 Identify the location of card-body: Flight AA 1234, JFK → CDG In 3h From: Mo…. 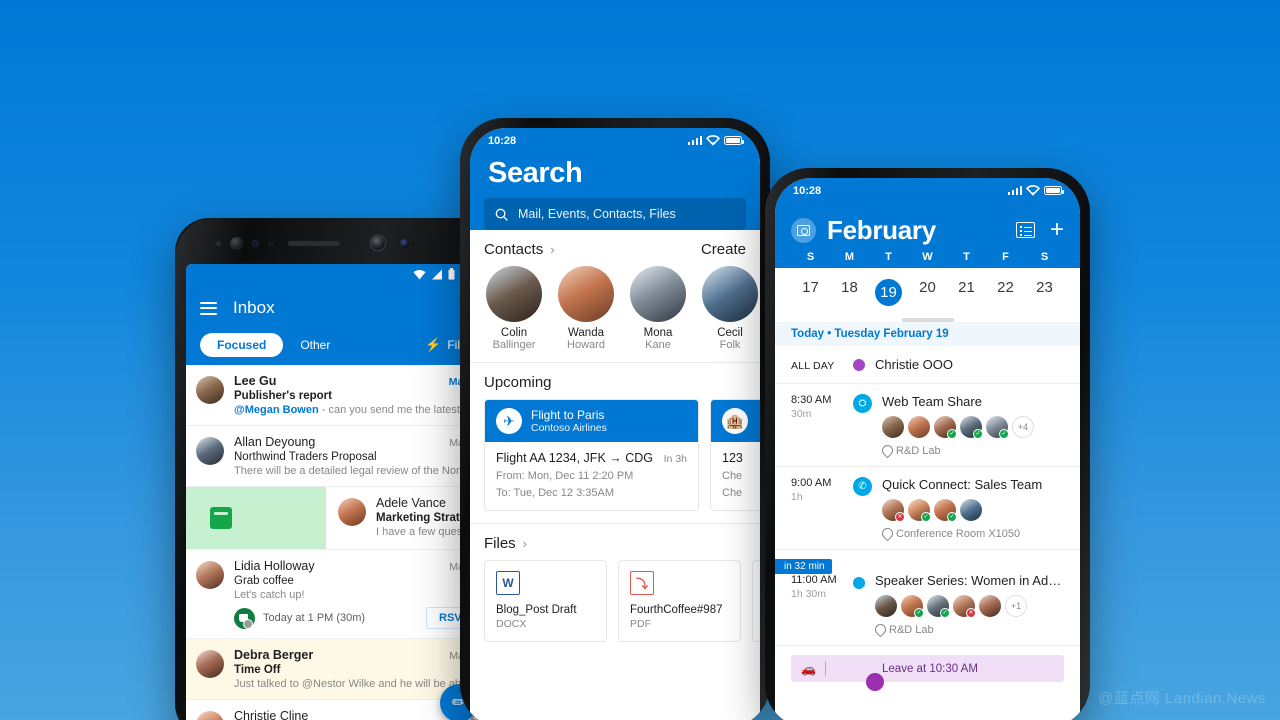
(591, 476).